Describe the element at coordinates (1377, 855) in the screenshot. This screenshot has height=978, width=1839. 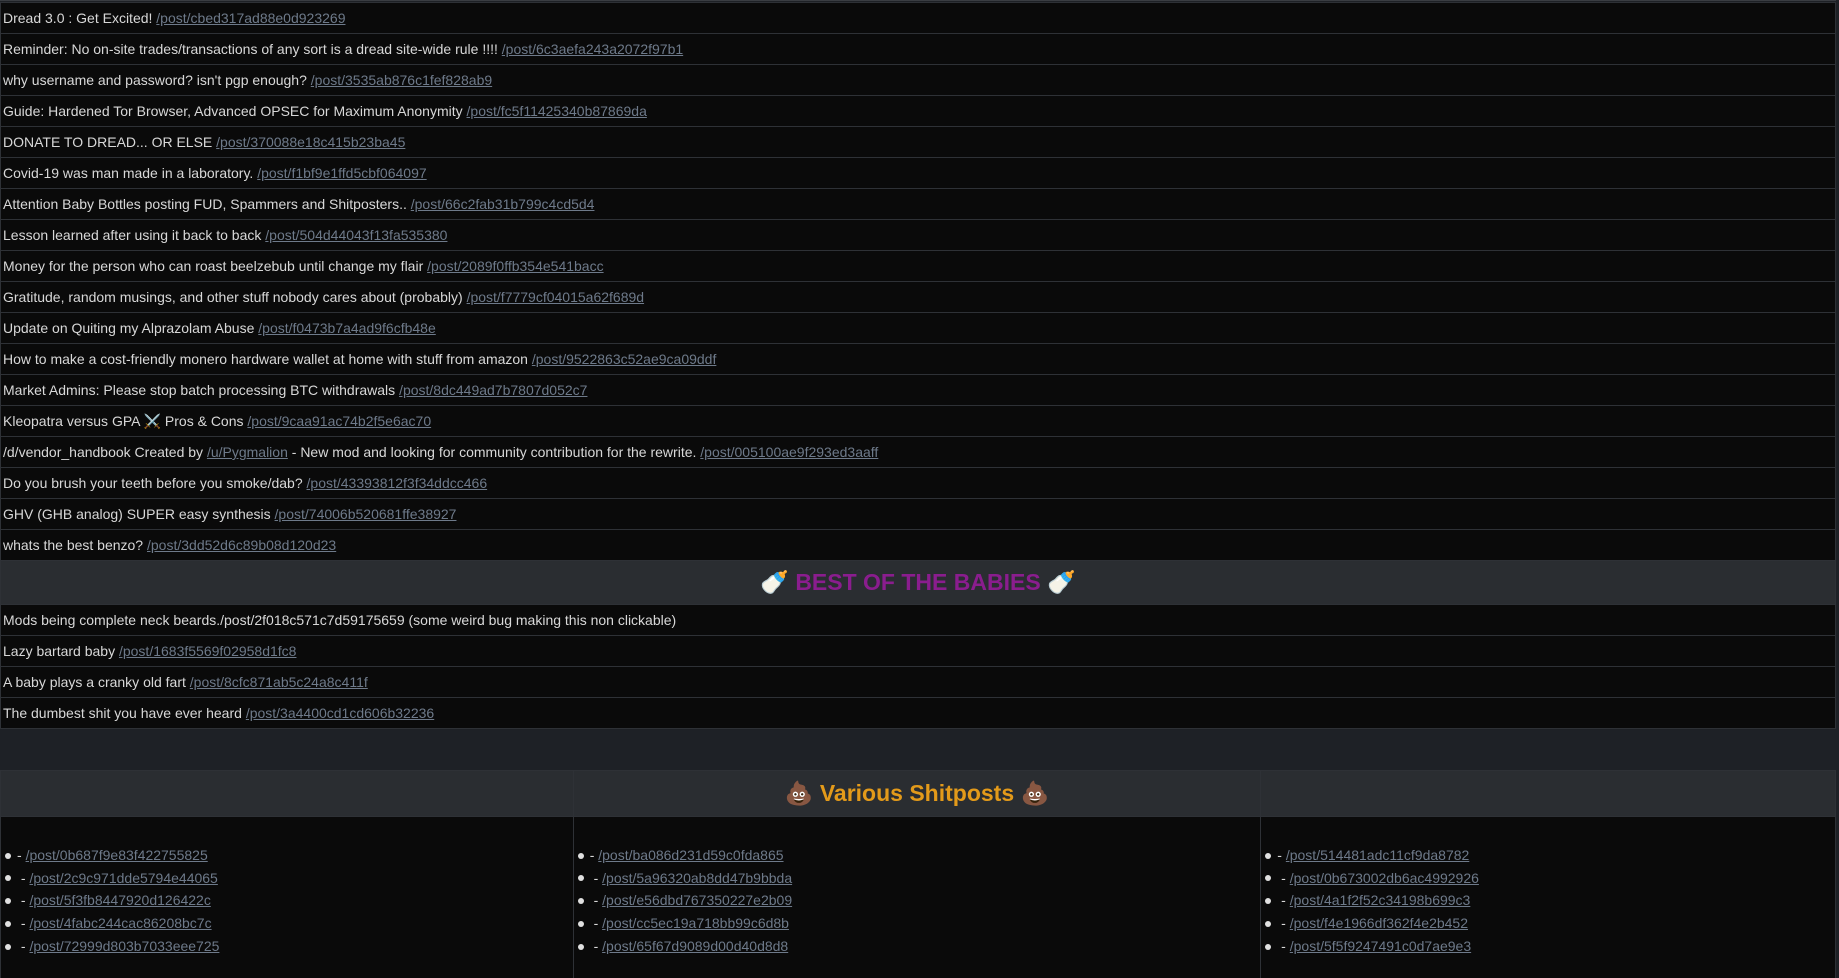
I see `post-link: /post/514481adc11cf9da8782` at that location.